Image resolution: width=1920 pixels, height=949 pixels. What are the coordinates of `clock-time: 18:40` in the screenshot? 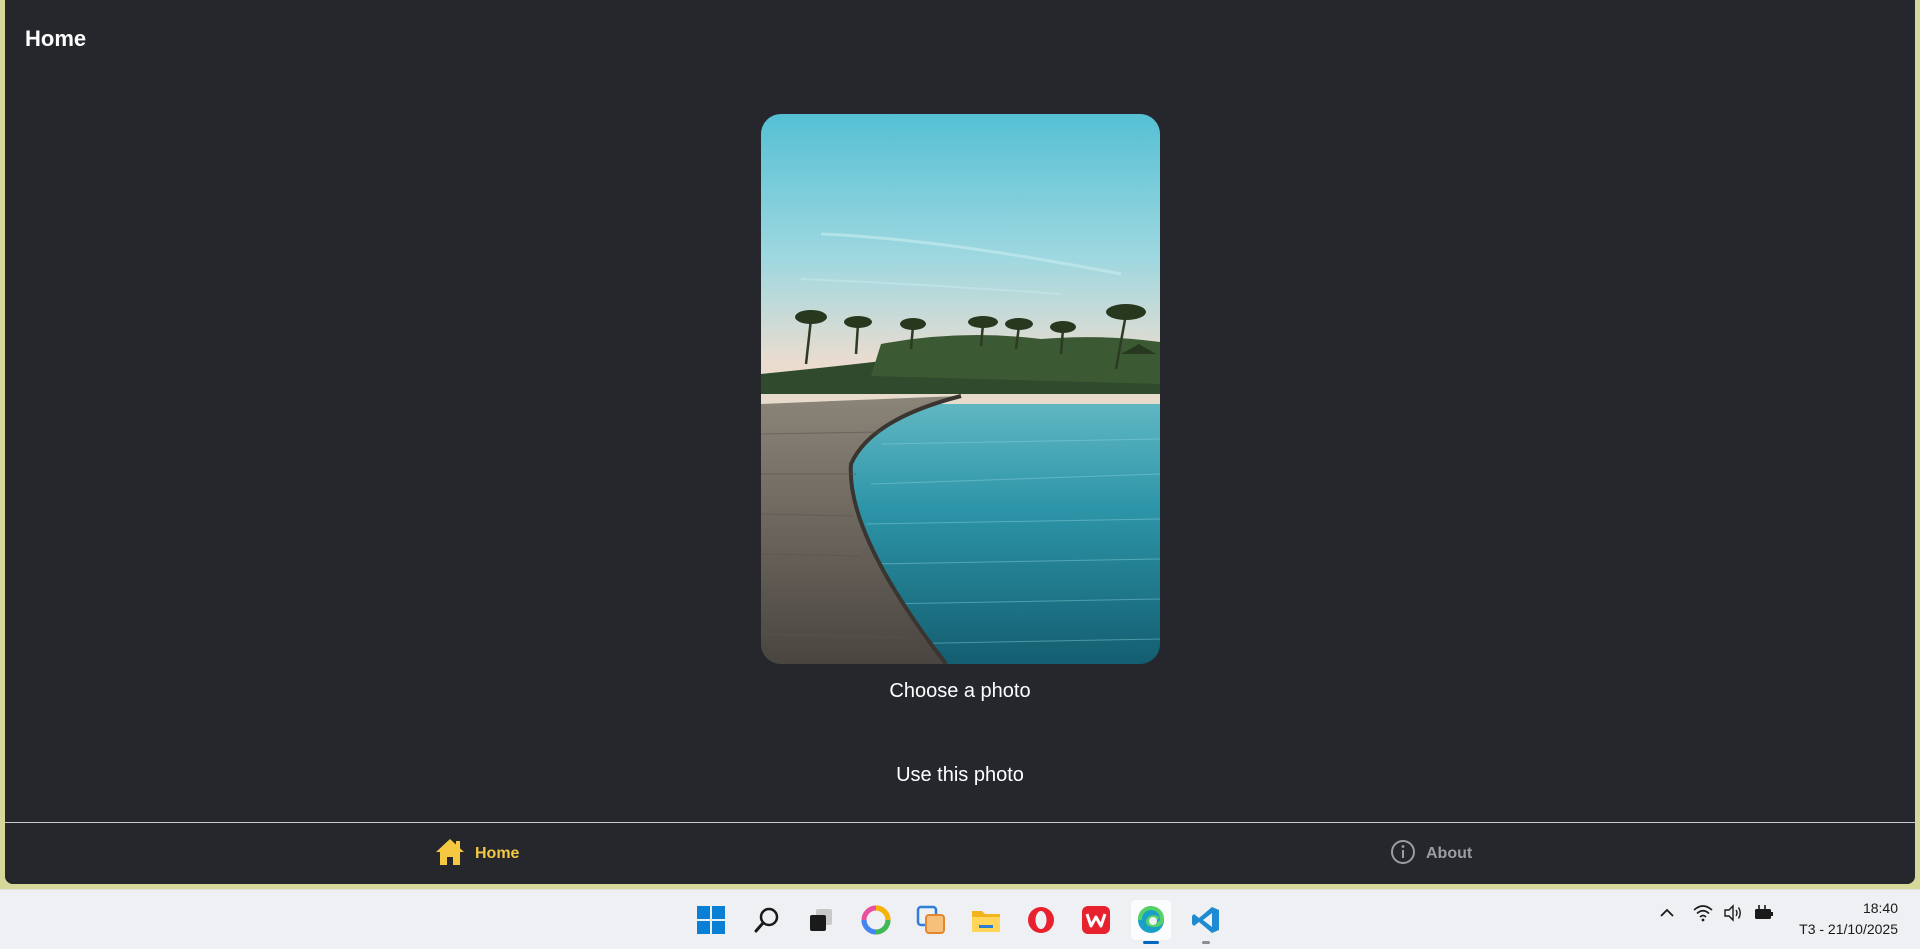 It's located at (1880, 908).